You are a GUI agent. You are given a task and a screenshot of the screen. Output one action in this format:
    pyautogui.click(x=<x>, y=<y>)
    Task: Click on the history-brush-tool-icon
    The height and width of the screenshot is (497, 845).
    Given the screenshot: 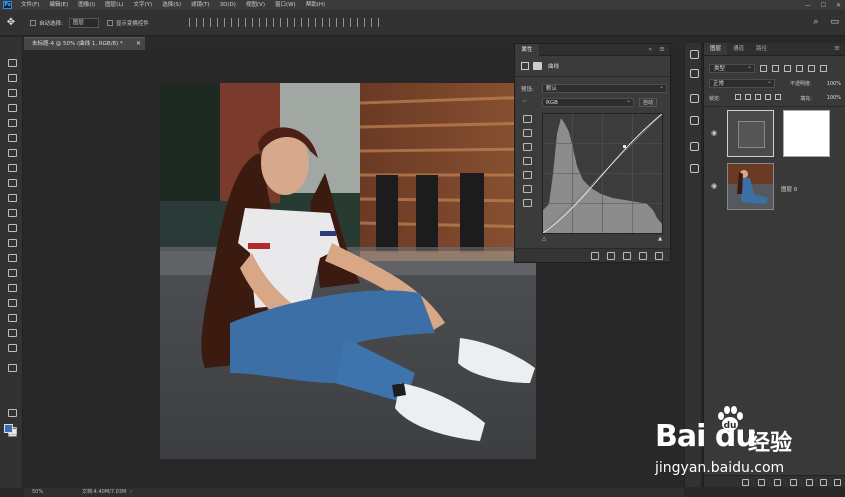 What is the action you would take?
    pyautogui.click(x=11, y=197)
    